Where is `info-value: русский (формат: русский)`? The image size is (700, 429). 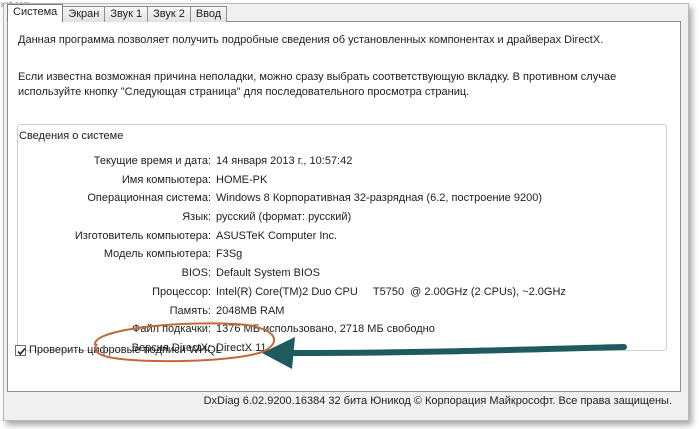 info-value: русский (формат: русский) is located at coordinates (284, 217).